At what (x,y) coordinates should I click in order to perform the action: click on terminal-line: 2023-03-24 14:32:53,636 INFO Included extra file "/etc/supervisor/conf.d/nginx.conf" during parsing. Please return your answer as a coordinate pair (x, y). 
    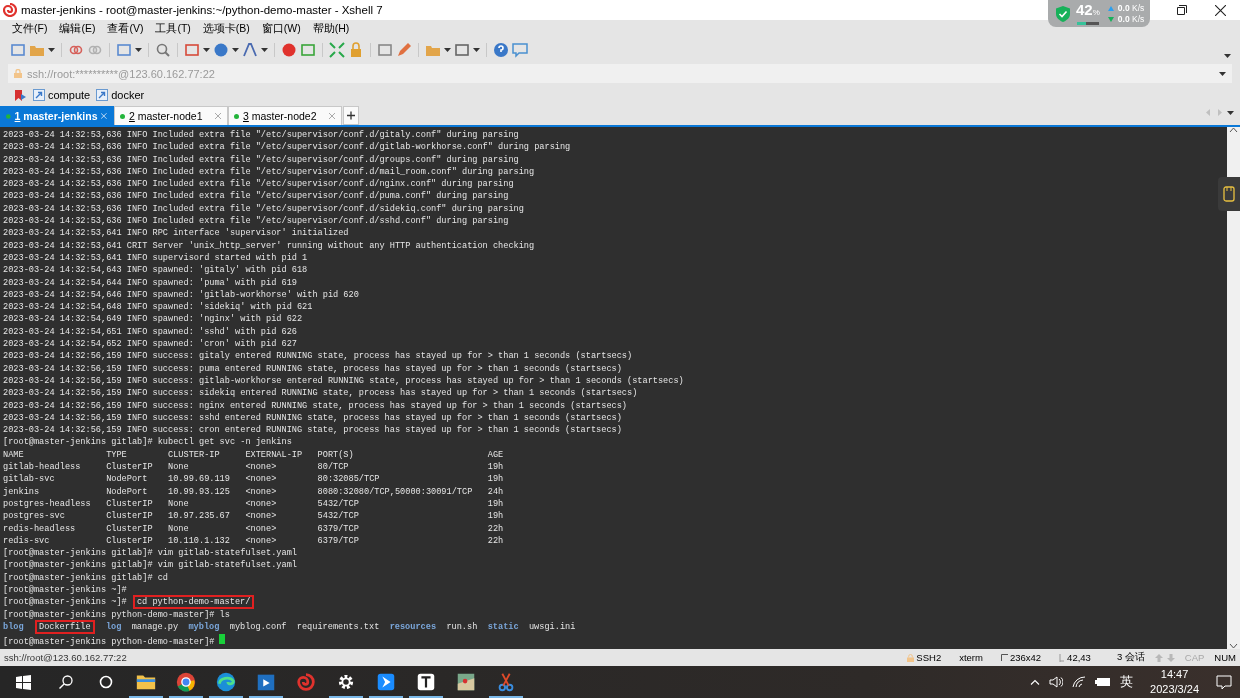
    Looking at the image, I should click on (258, 184).